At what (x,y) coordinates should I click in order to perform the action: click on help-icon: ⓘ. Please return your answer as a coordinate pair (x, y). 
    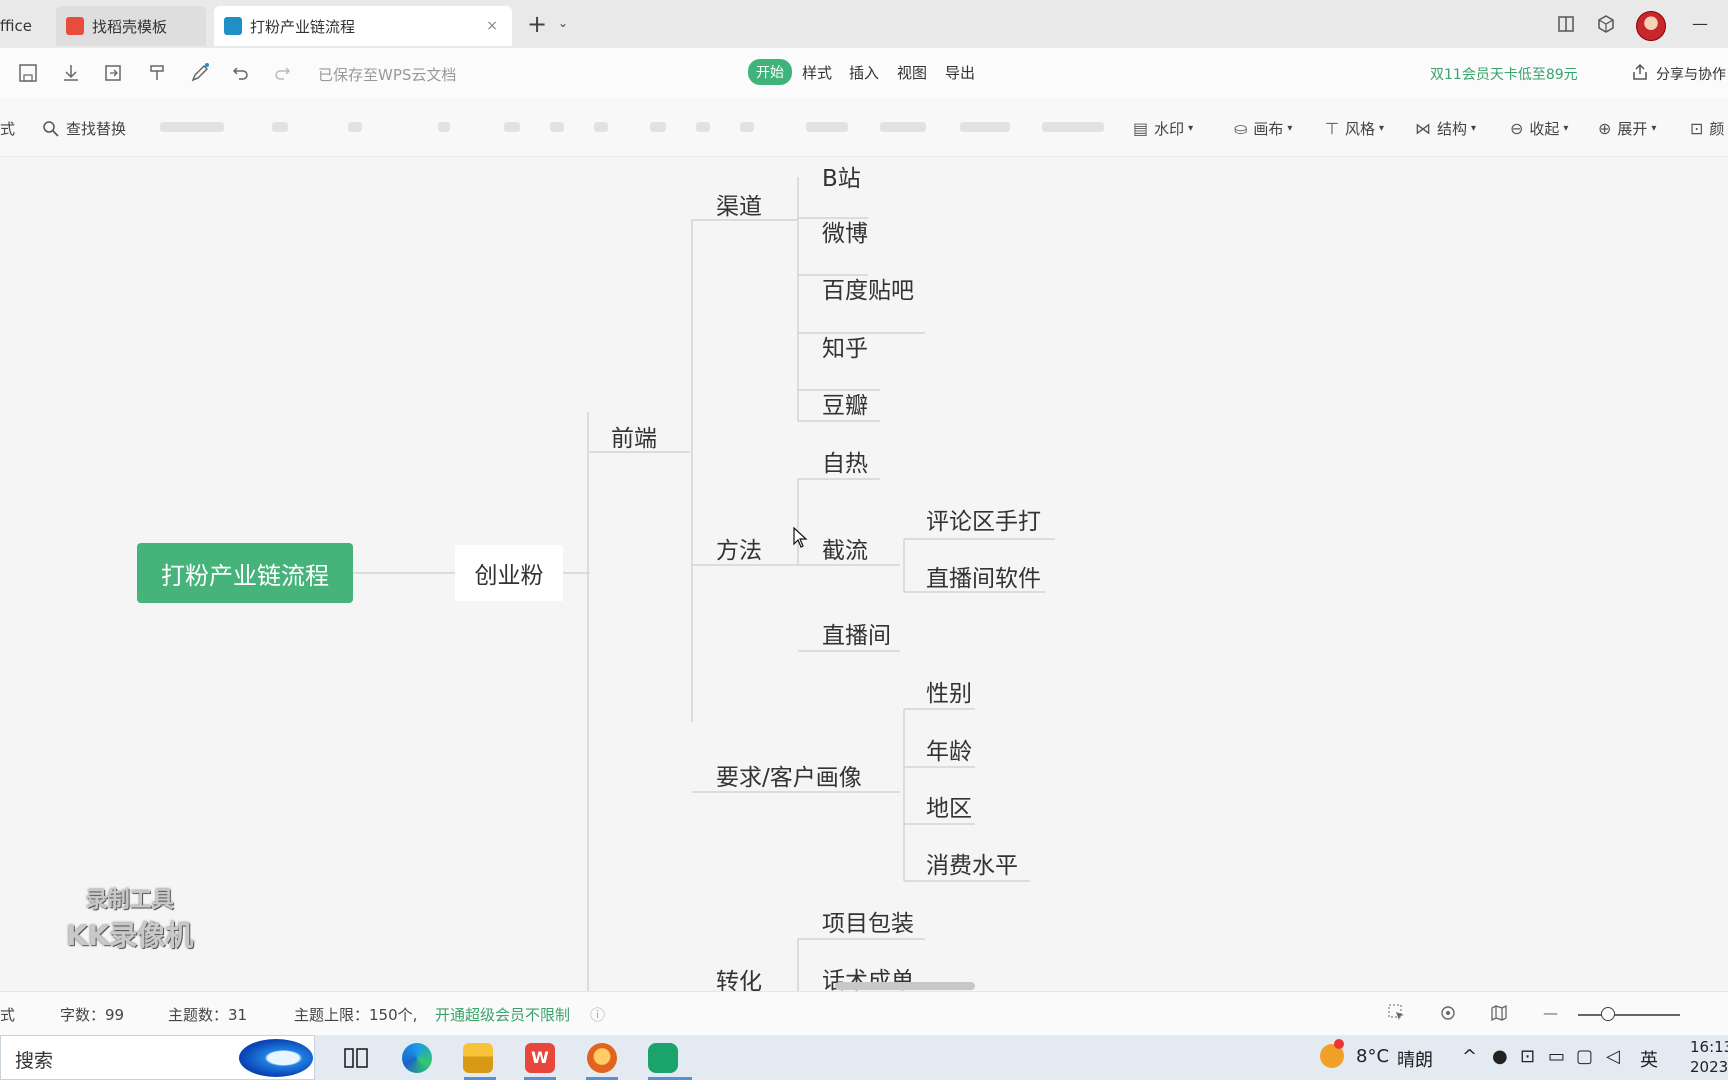
    Looking at the image, I should click on (597, 1014).